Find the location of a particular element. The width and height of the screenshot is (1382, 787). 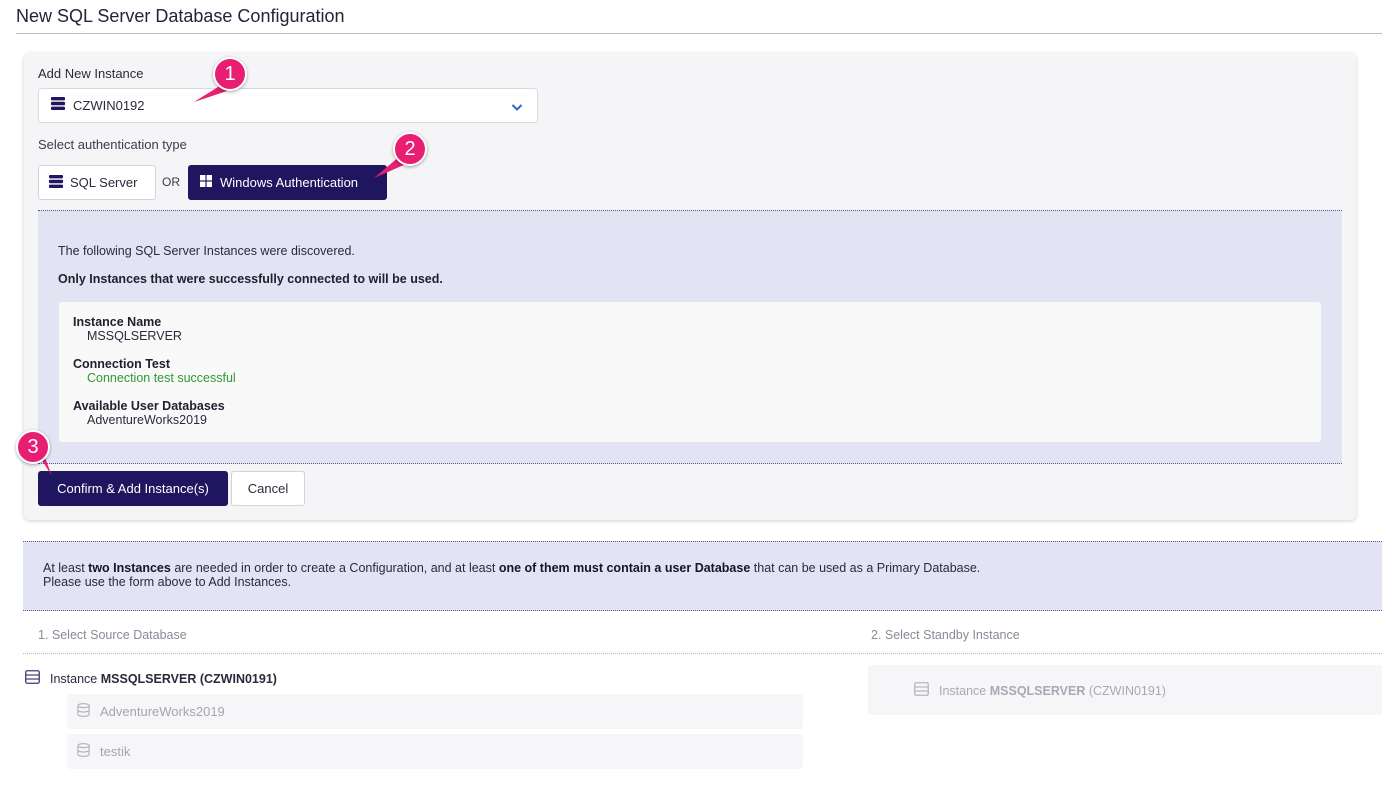

sql-server-auth-button: SQL Server is located at coordinates (97, 182).